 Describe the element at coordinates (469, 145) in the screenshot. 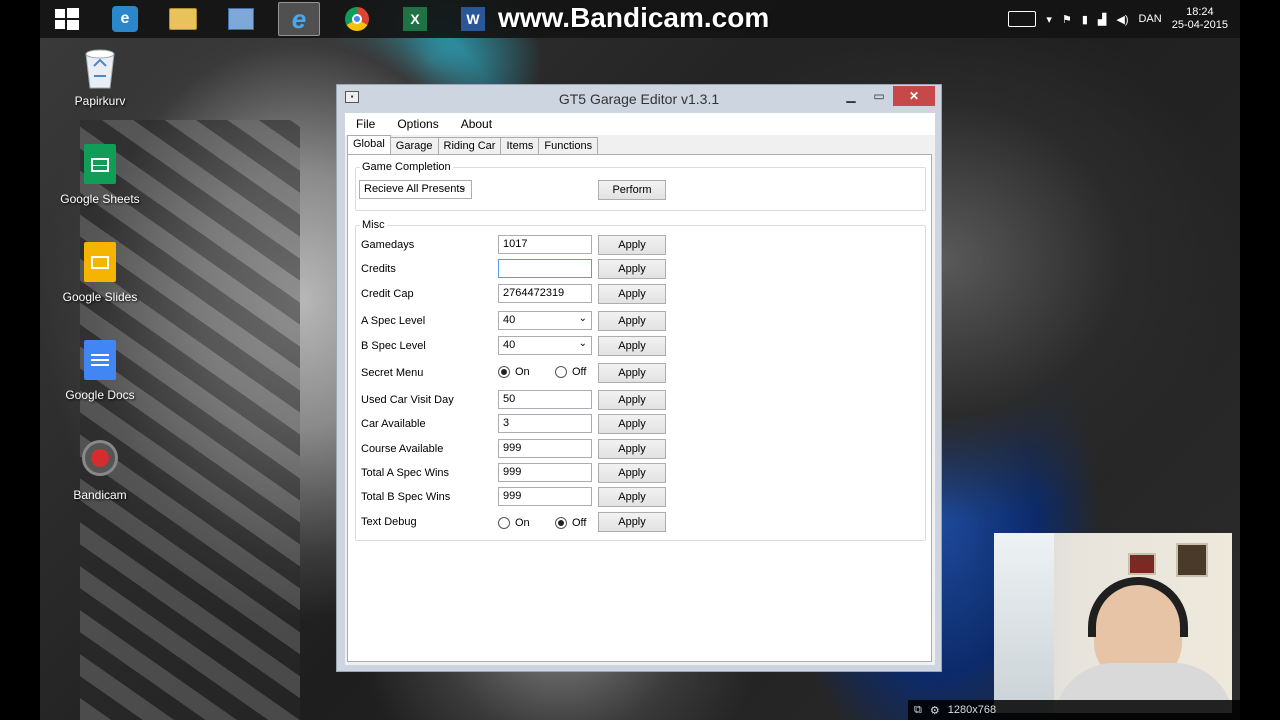

I see `tab-riding-car: Riding Car` at that location.